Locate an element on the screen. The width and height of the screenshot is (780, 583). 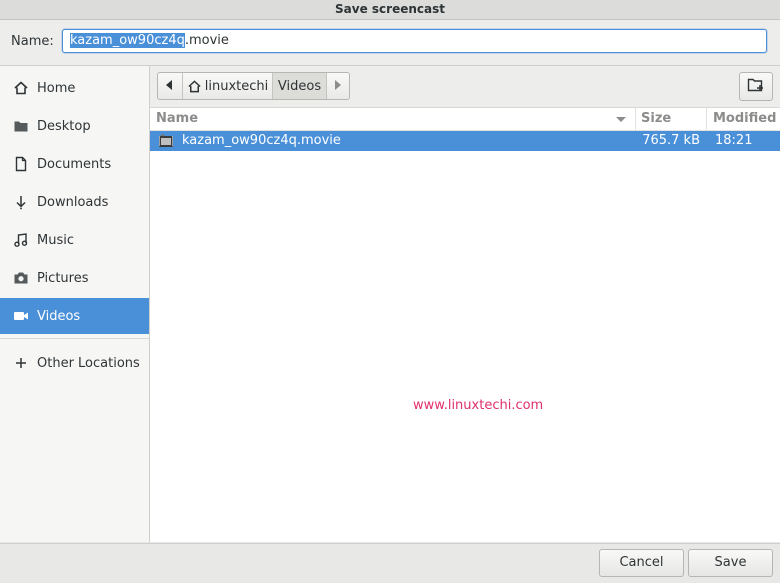
video-file-icon is located at coordinates (166, 141).